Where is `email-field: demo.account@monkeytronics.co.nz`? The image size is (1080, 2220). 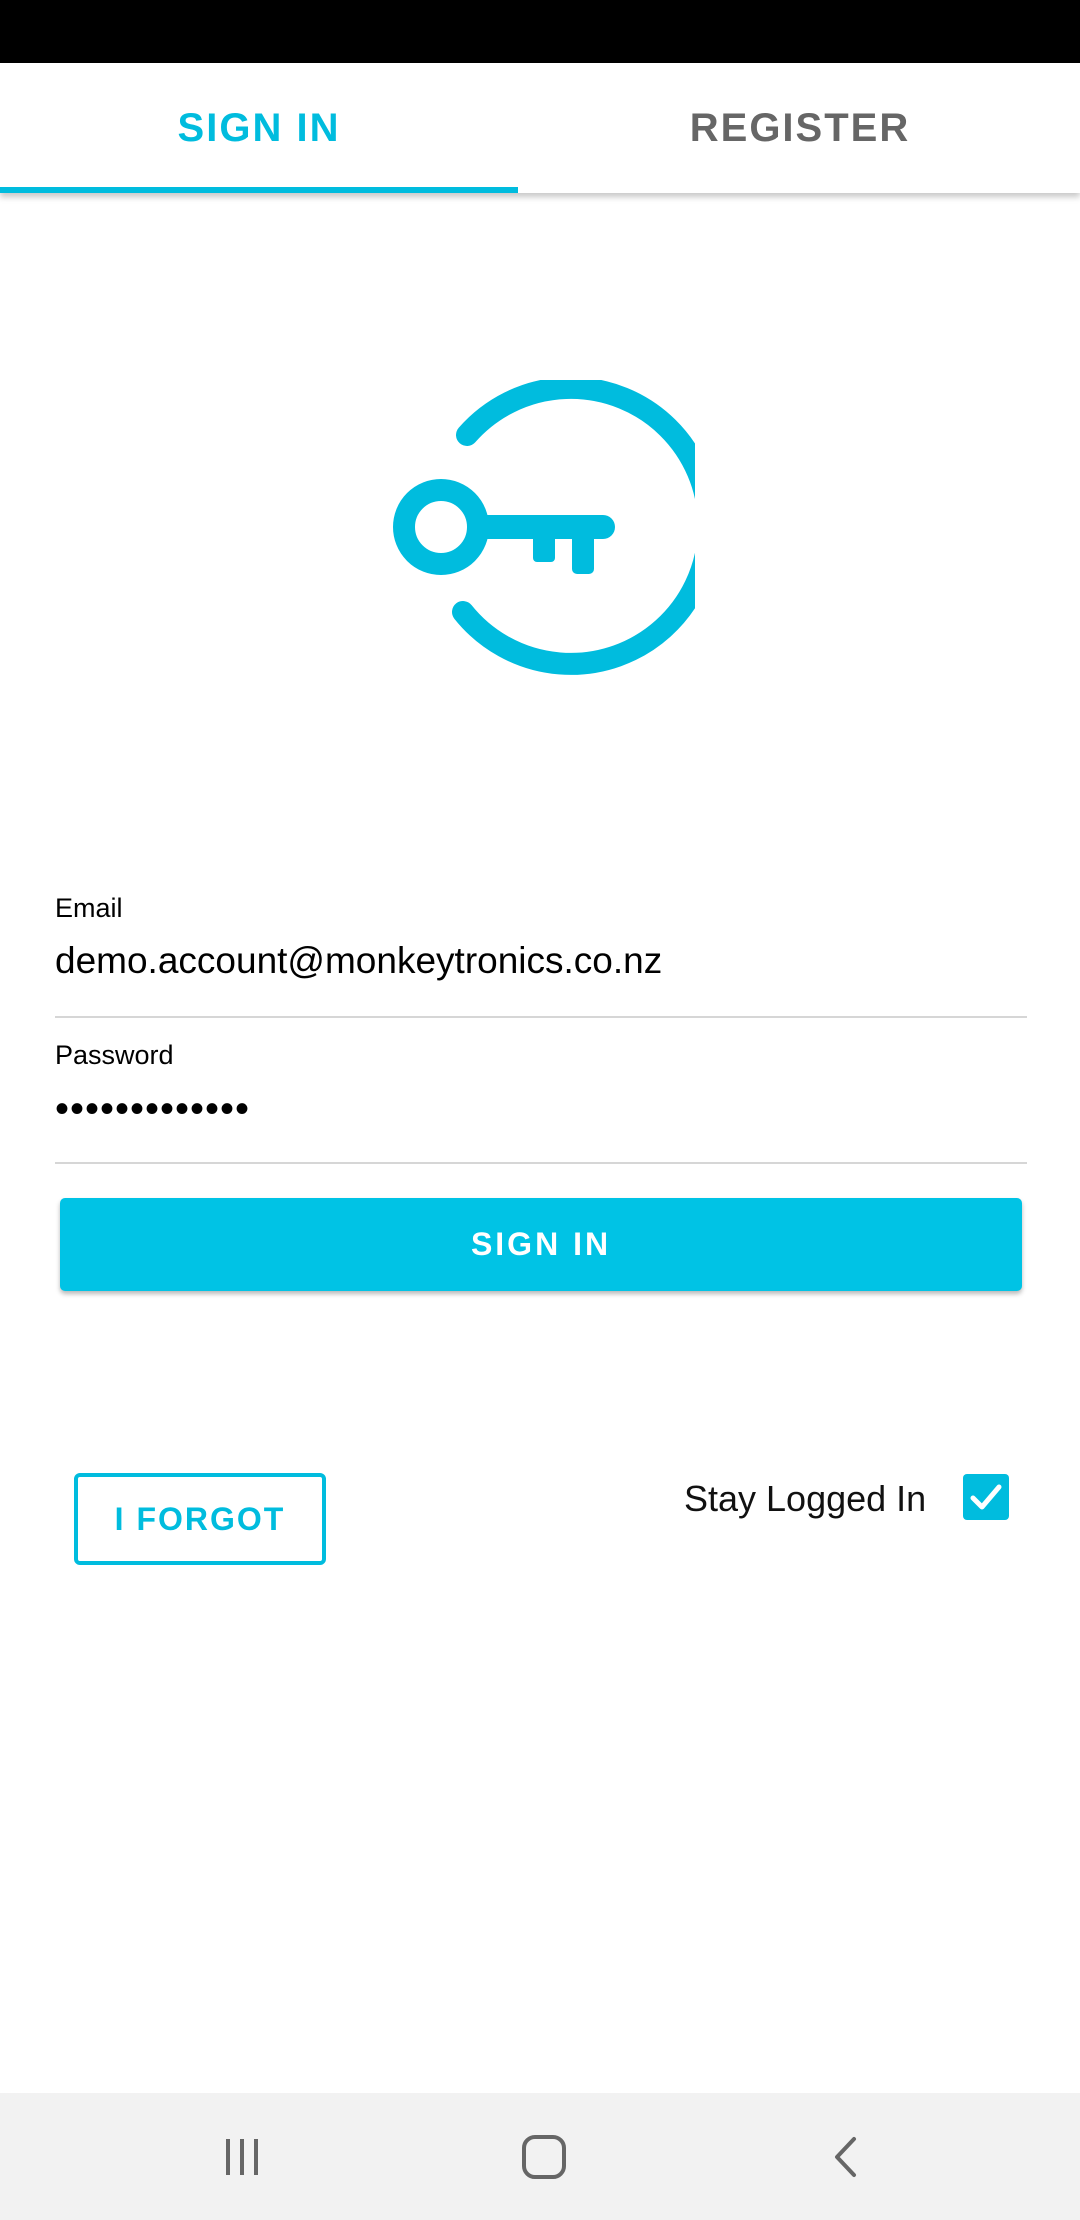
email-field: demo.account@monkeytronics.co.nz is located at coordinates (358, 961).